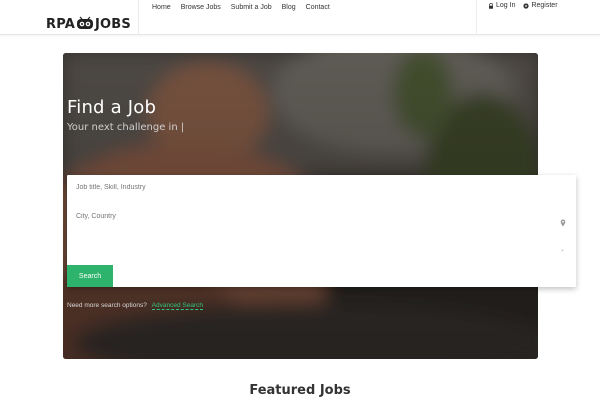 The image size is (600, 400). Describe the element at coordinates (544, 5) in the screenshot. I see `register-label: Register` at that location.